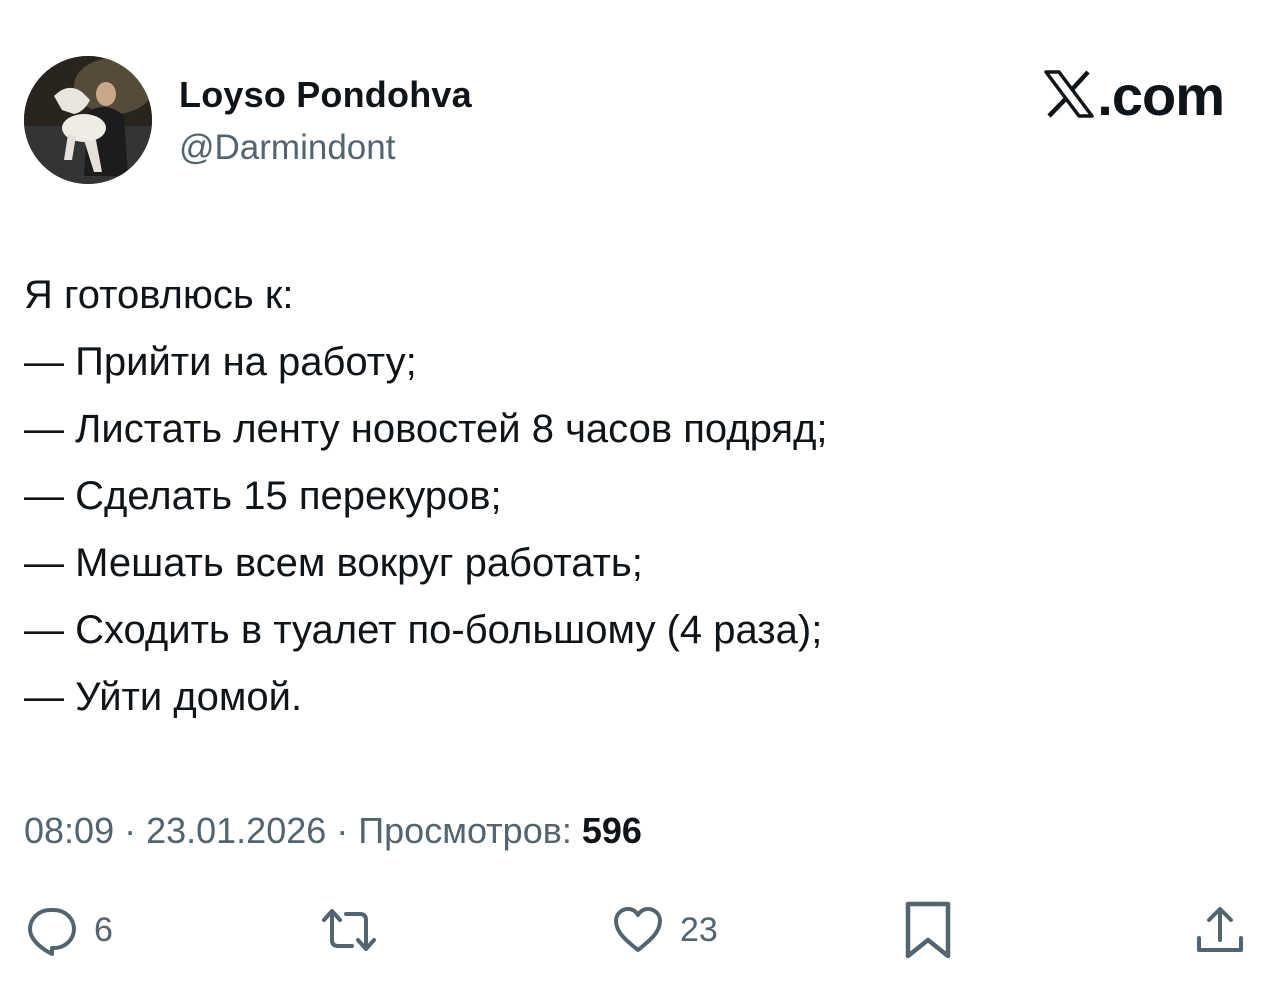  I want to click on like-count: 23, so click(699, 929).